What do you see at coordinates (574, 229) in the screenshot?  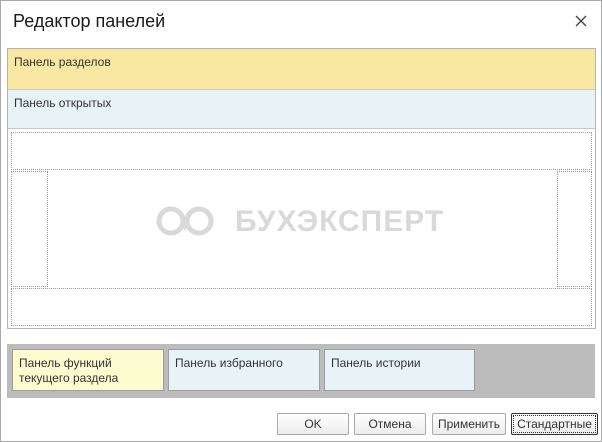 I see `drop-slot-right` at bounding box center [574, 229].